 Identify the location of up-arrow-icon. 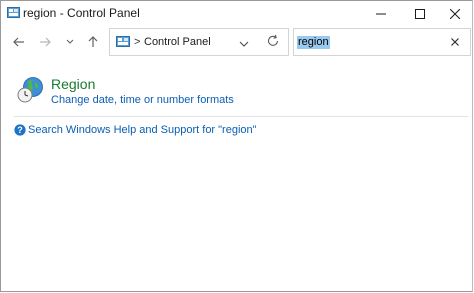
(93, 41).